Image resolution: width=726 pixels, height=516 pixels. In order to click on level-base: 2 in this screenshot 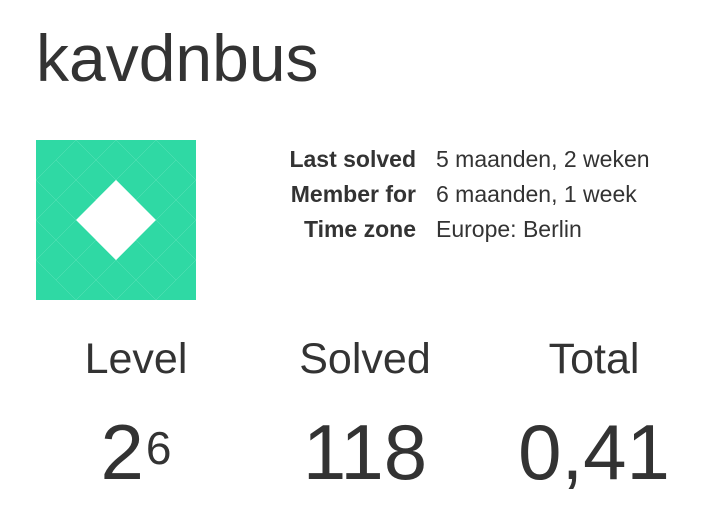, I will do `click(122, 452)`.